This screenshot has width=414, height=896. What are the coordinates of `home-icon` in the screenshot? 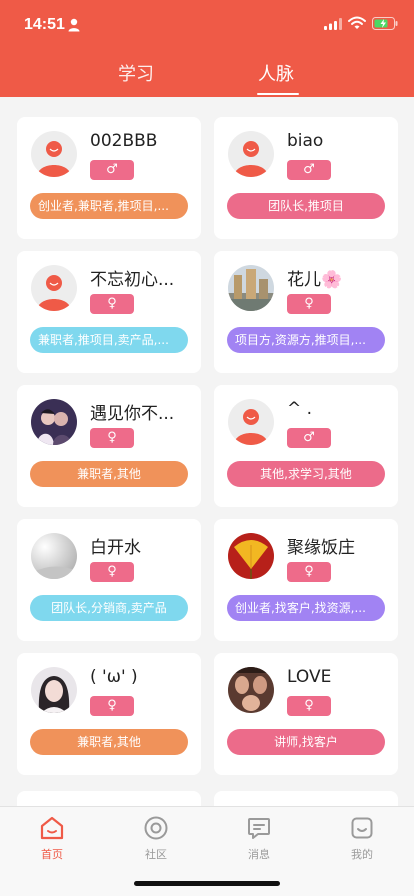 It's located at (52, 828).